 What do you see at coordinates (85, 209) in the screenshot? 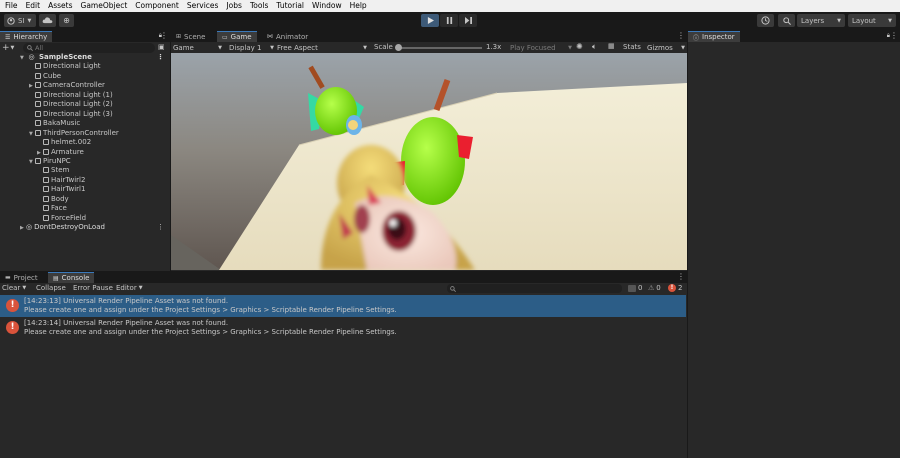
I see `hierarchy-item: Face` at bounding box center [85, 209].